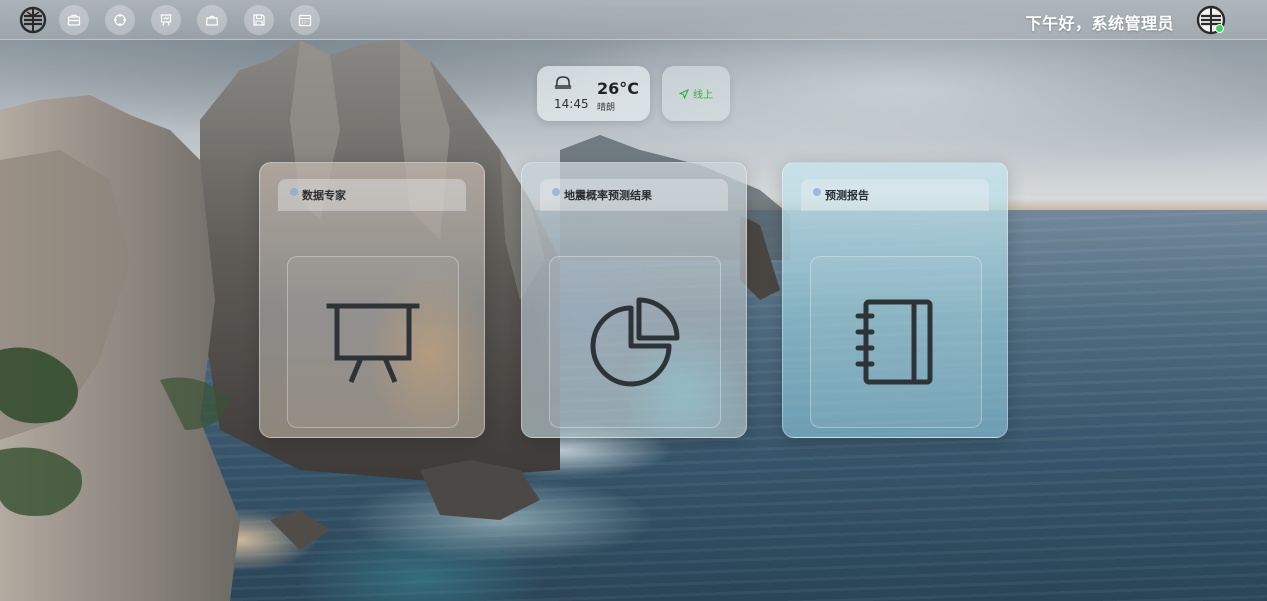 The image size is (1267, 601). What do you see at coordinates (1099, 23) in the screenshot?
I see `greeting-text: 下午好，系统管理员` at bounding box center [1099, 23].